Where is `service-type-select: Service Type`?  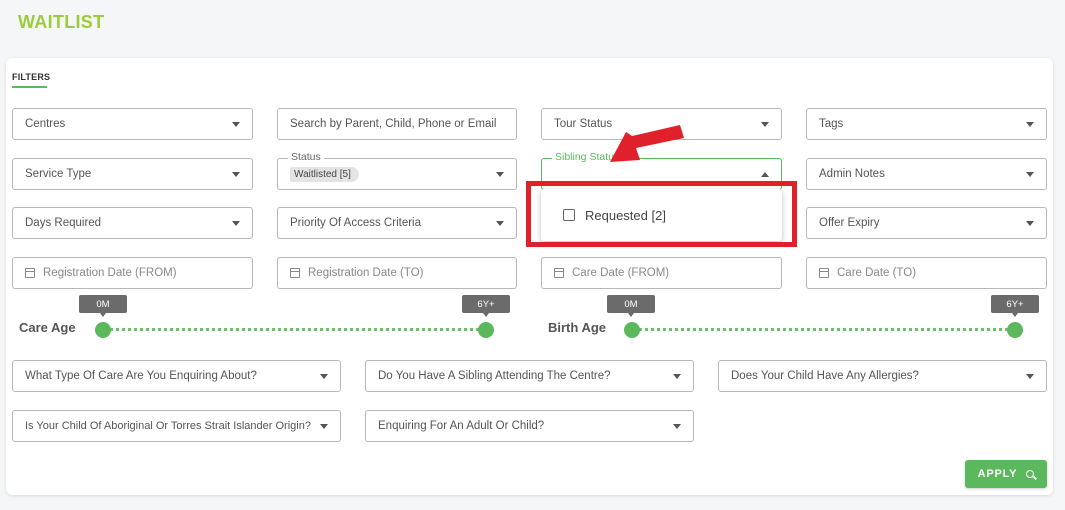
service-type-select: Service Type is located at coordinates (132, 174).